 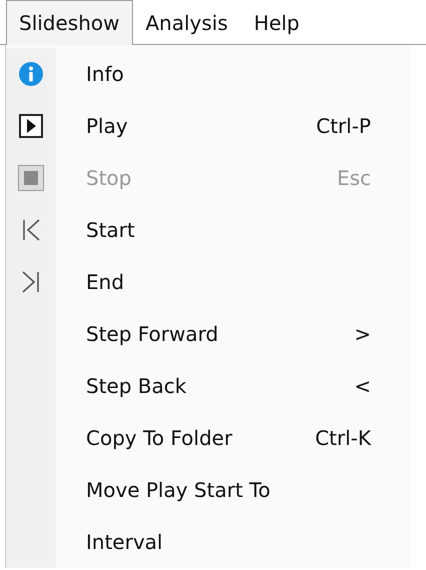 I want to click on menu-title: Slideshow, so click(x=69, y=22).